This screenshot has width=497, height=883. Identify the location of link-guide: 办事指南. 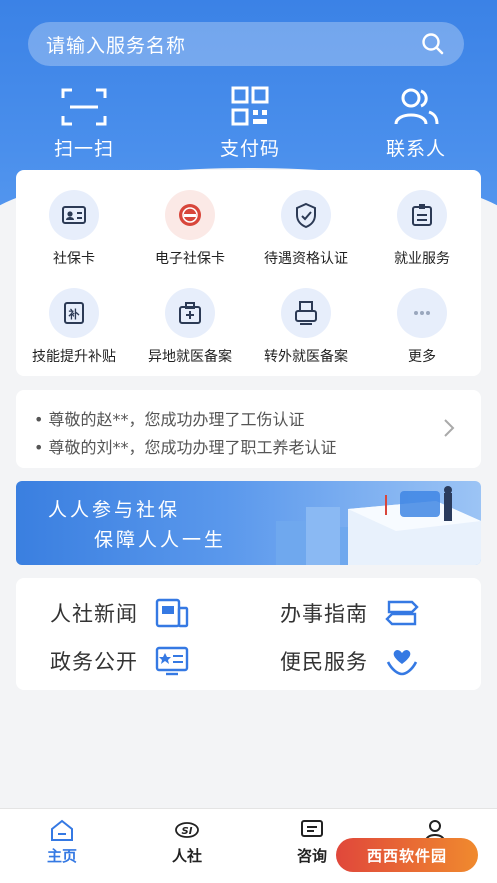
(350, 613).